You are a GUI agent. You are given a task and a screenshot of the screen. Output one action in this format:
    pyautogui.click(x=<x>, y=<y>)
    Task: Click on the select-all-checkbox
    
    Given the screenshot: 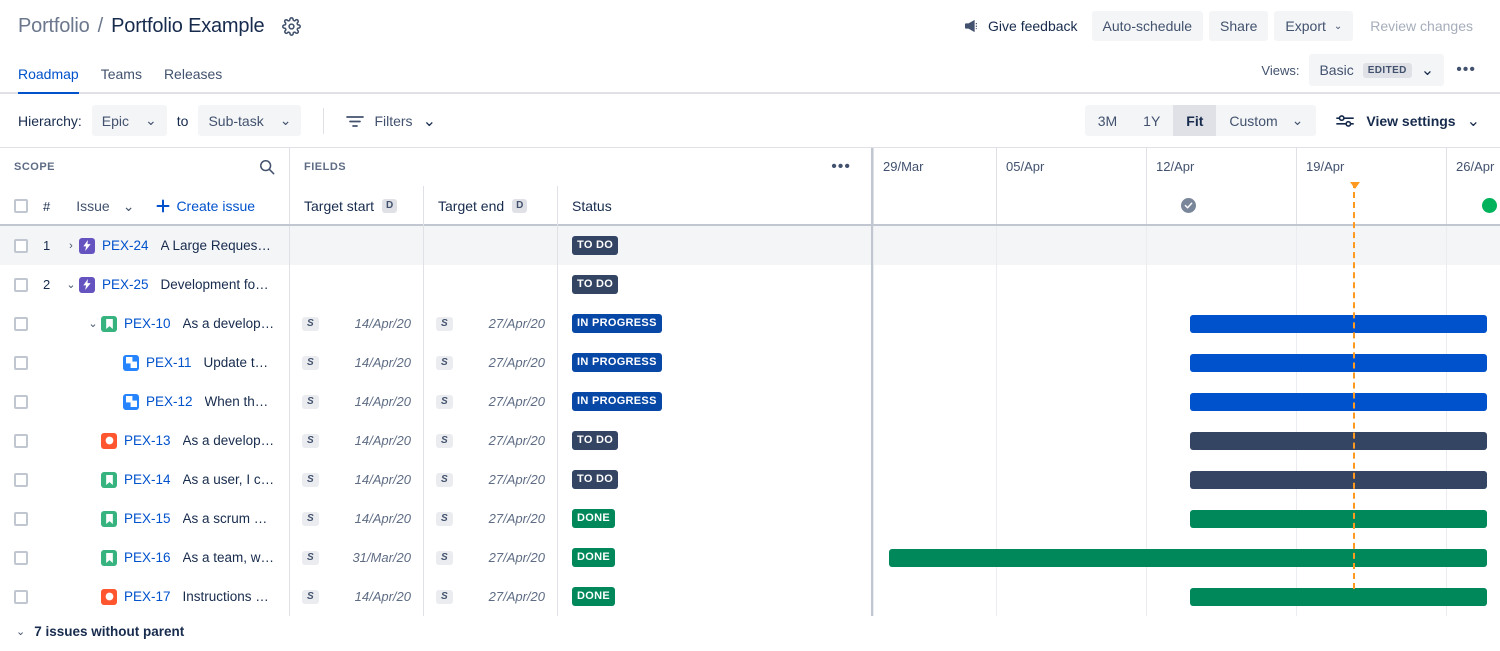 What is the action you would take?
    pyautogui.click(x=21, y=206)
    